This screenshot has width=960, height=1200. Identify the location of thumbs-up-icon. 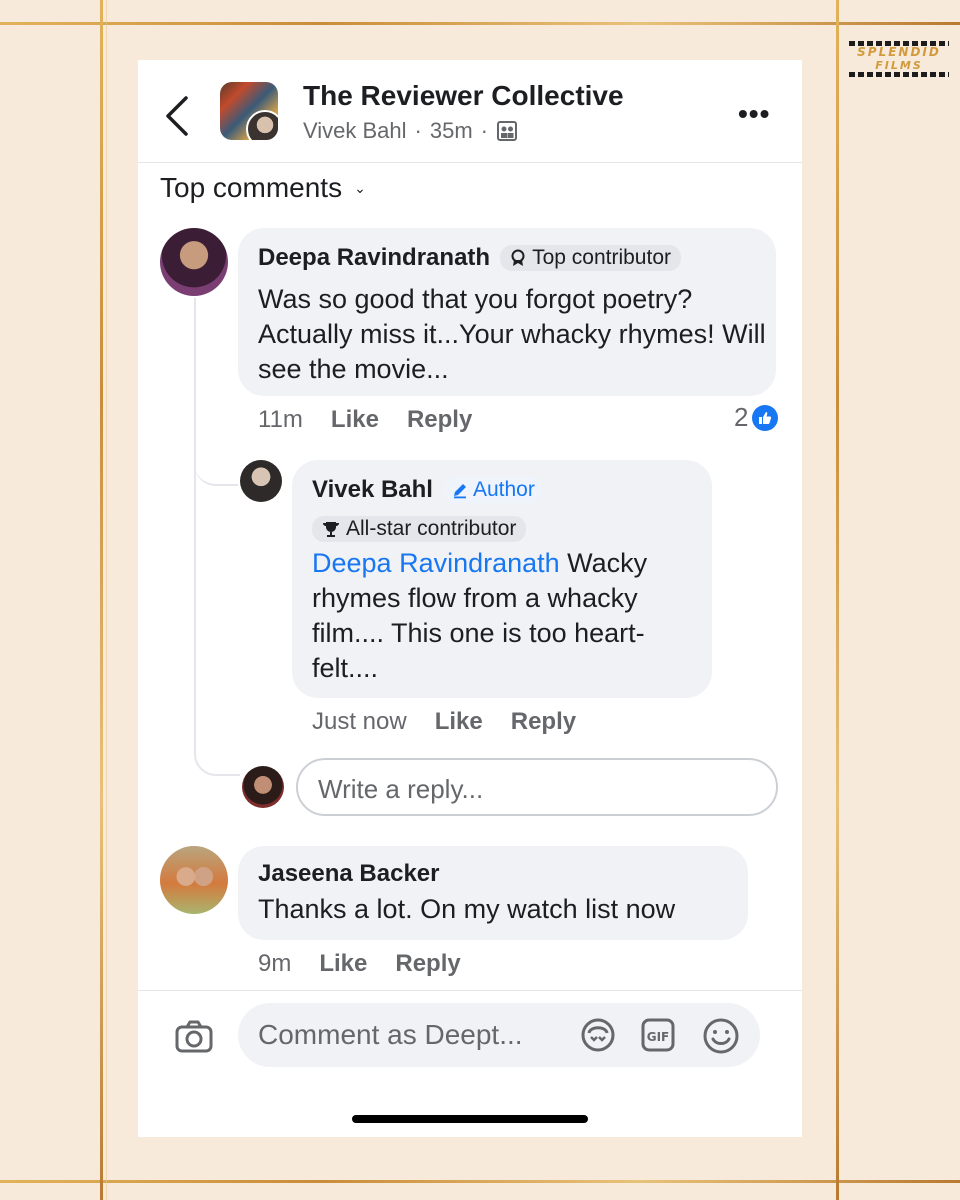
(765, 417).